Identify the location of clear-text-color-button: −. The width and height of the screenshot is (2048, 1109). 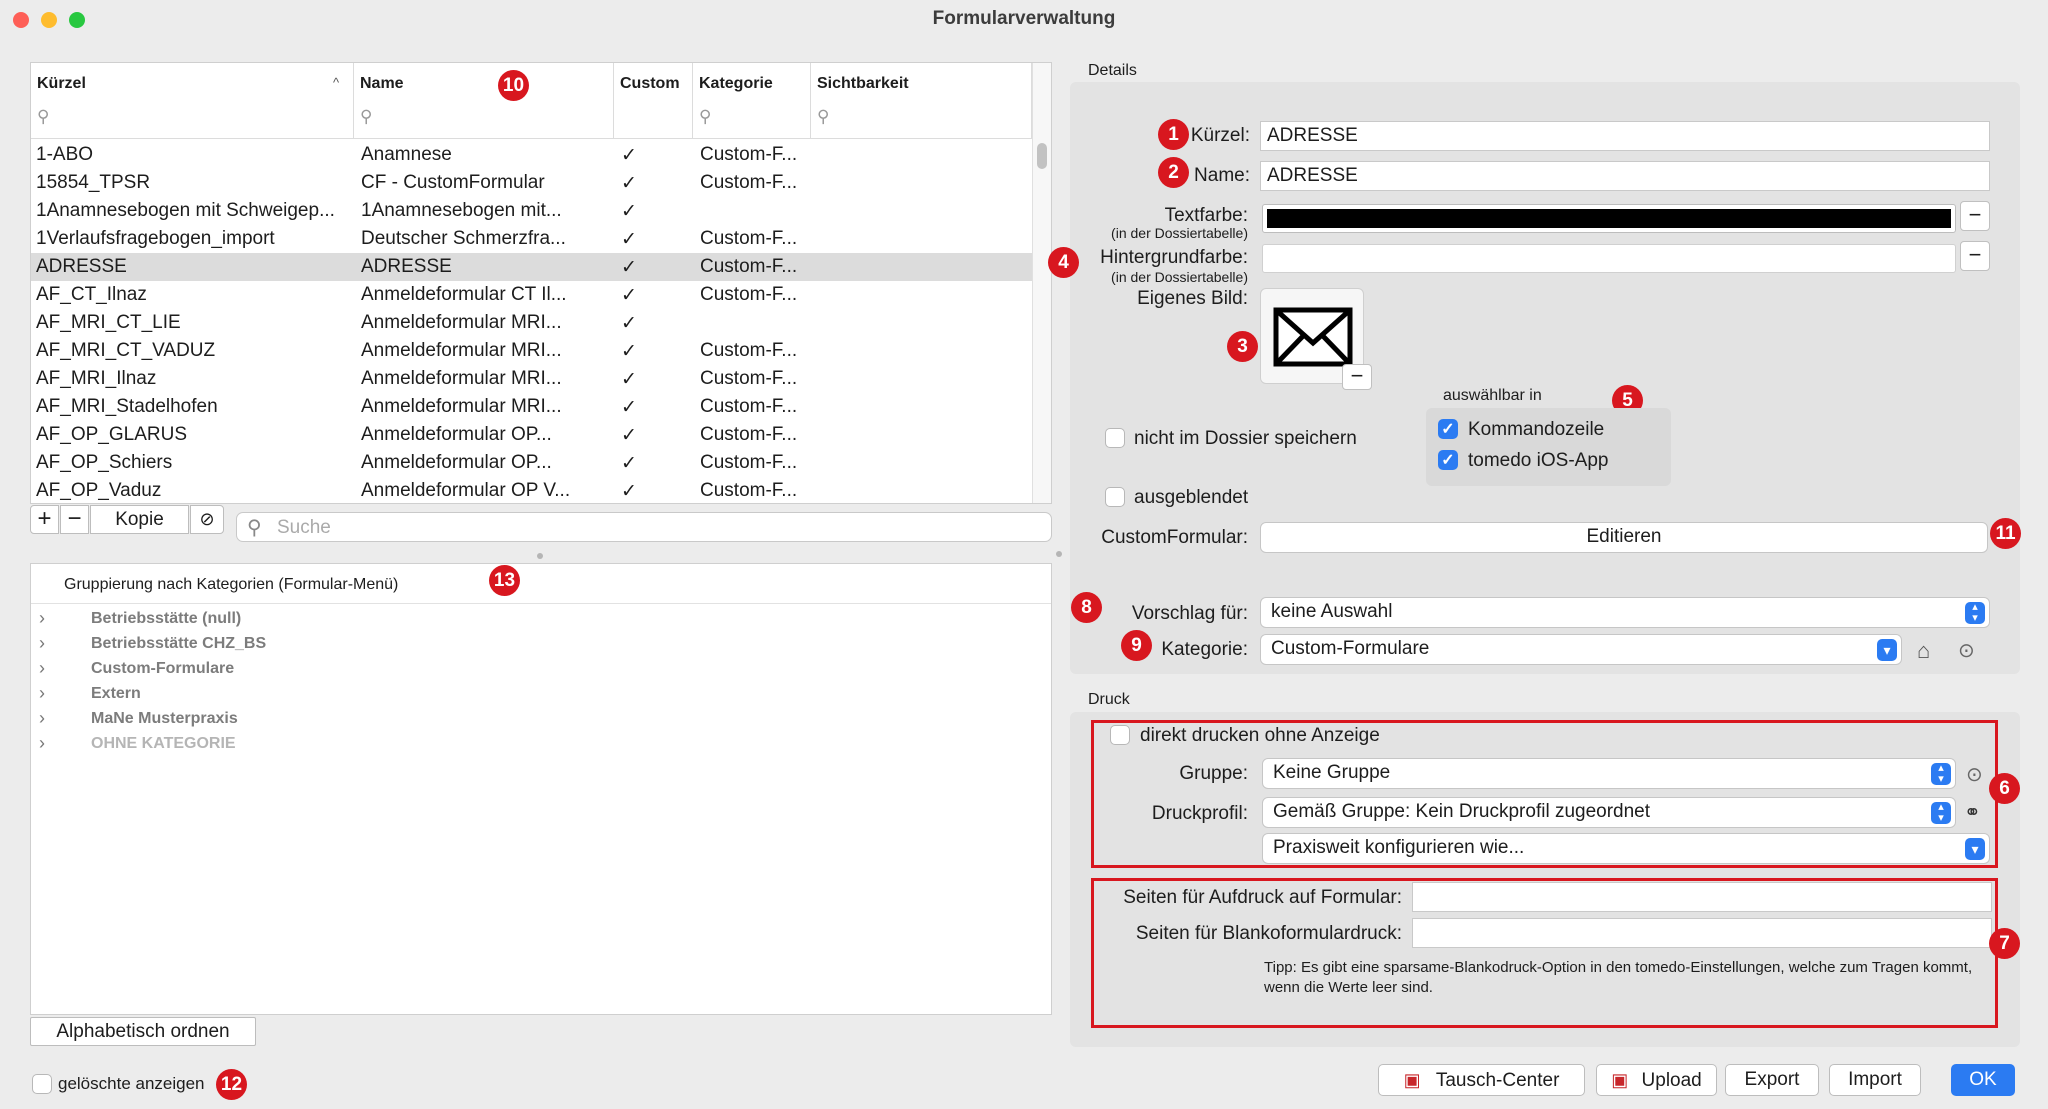
(1975, 216).